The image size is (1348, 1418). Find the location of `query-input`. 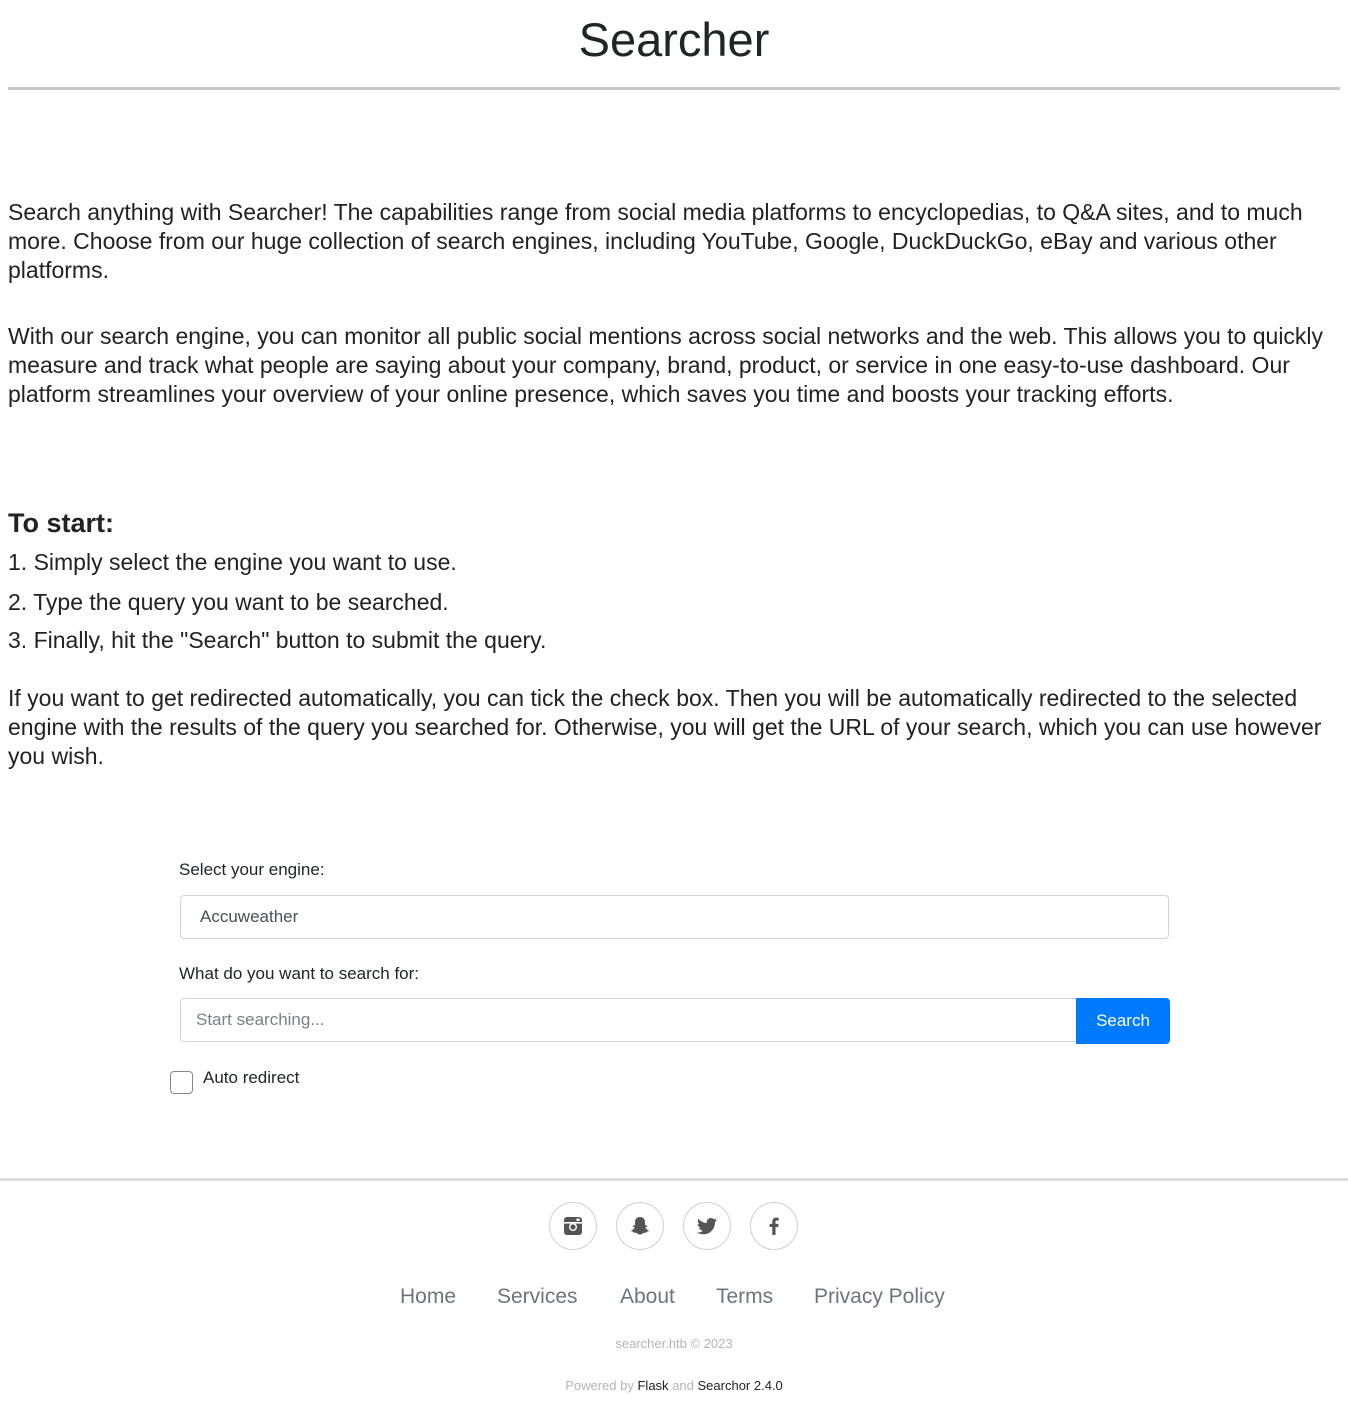

query-input is located at coordinates (628, 1020).